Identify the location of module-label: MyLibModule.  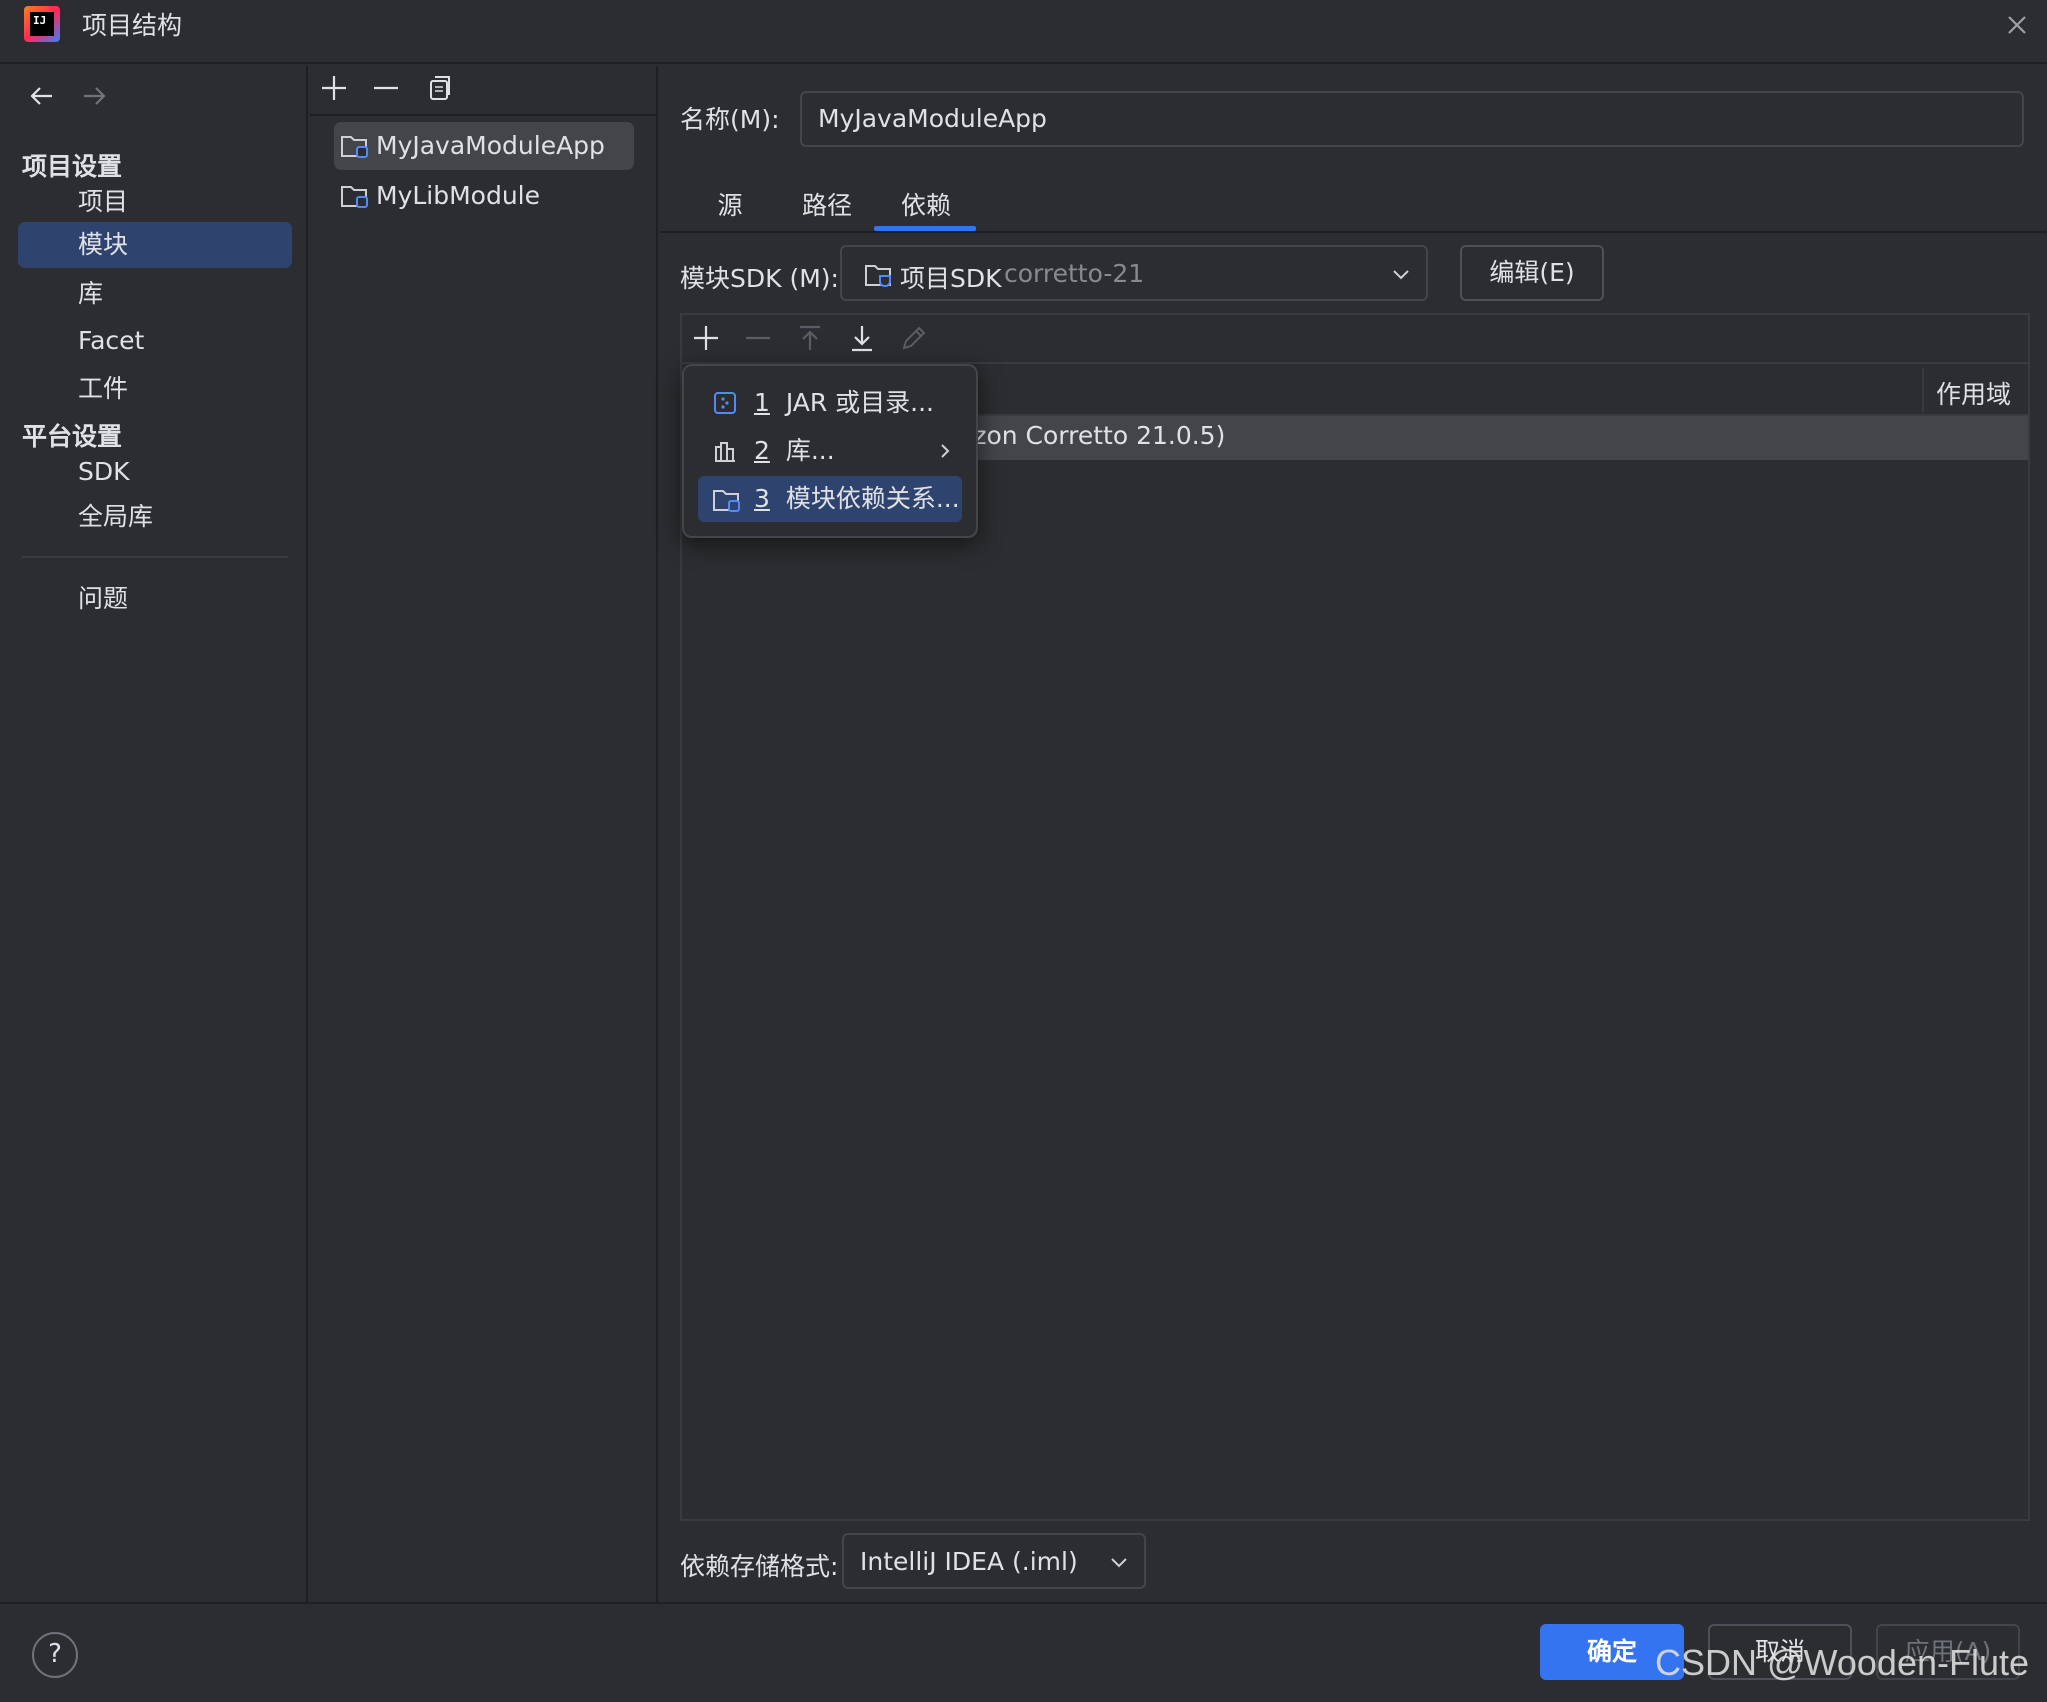
(458, 195).